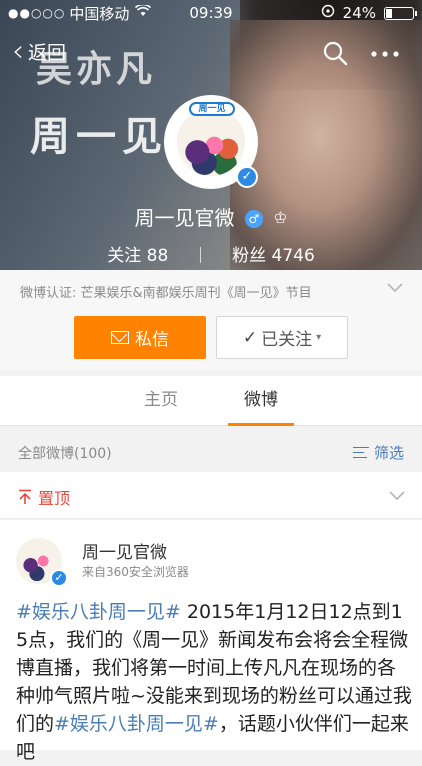  What do you see at coordinates (211, 142) in the screenshot?
I see `avatar-image` at bounding box center [211, 142].